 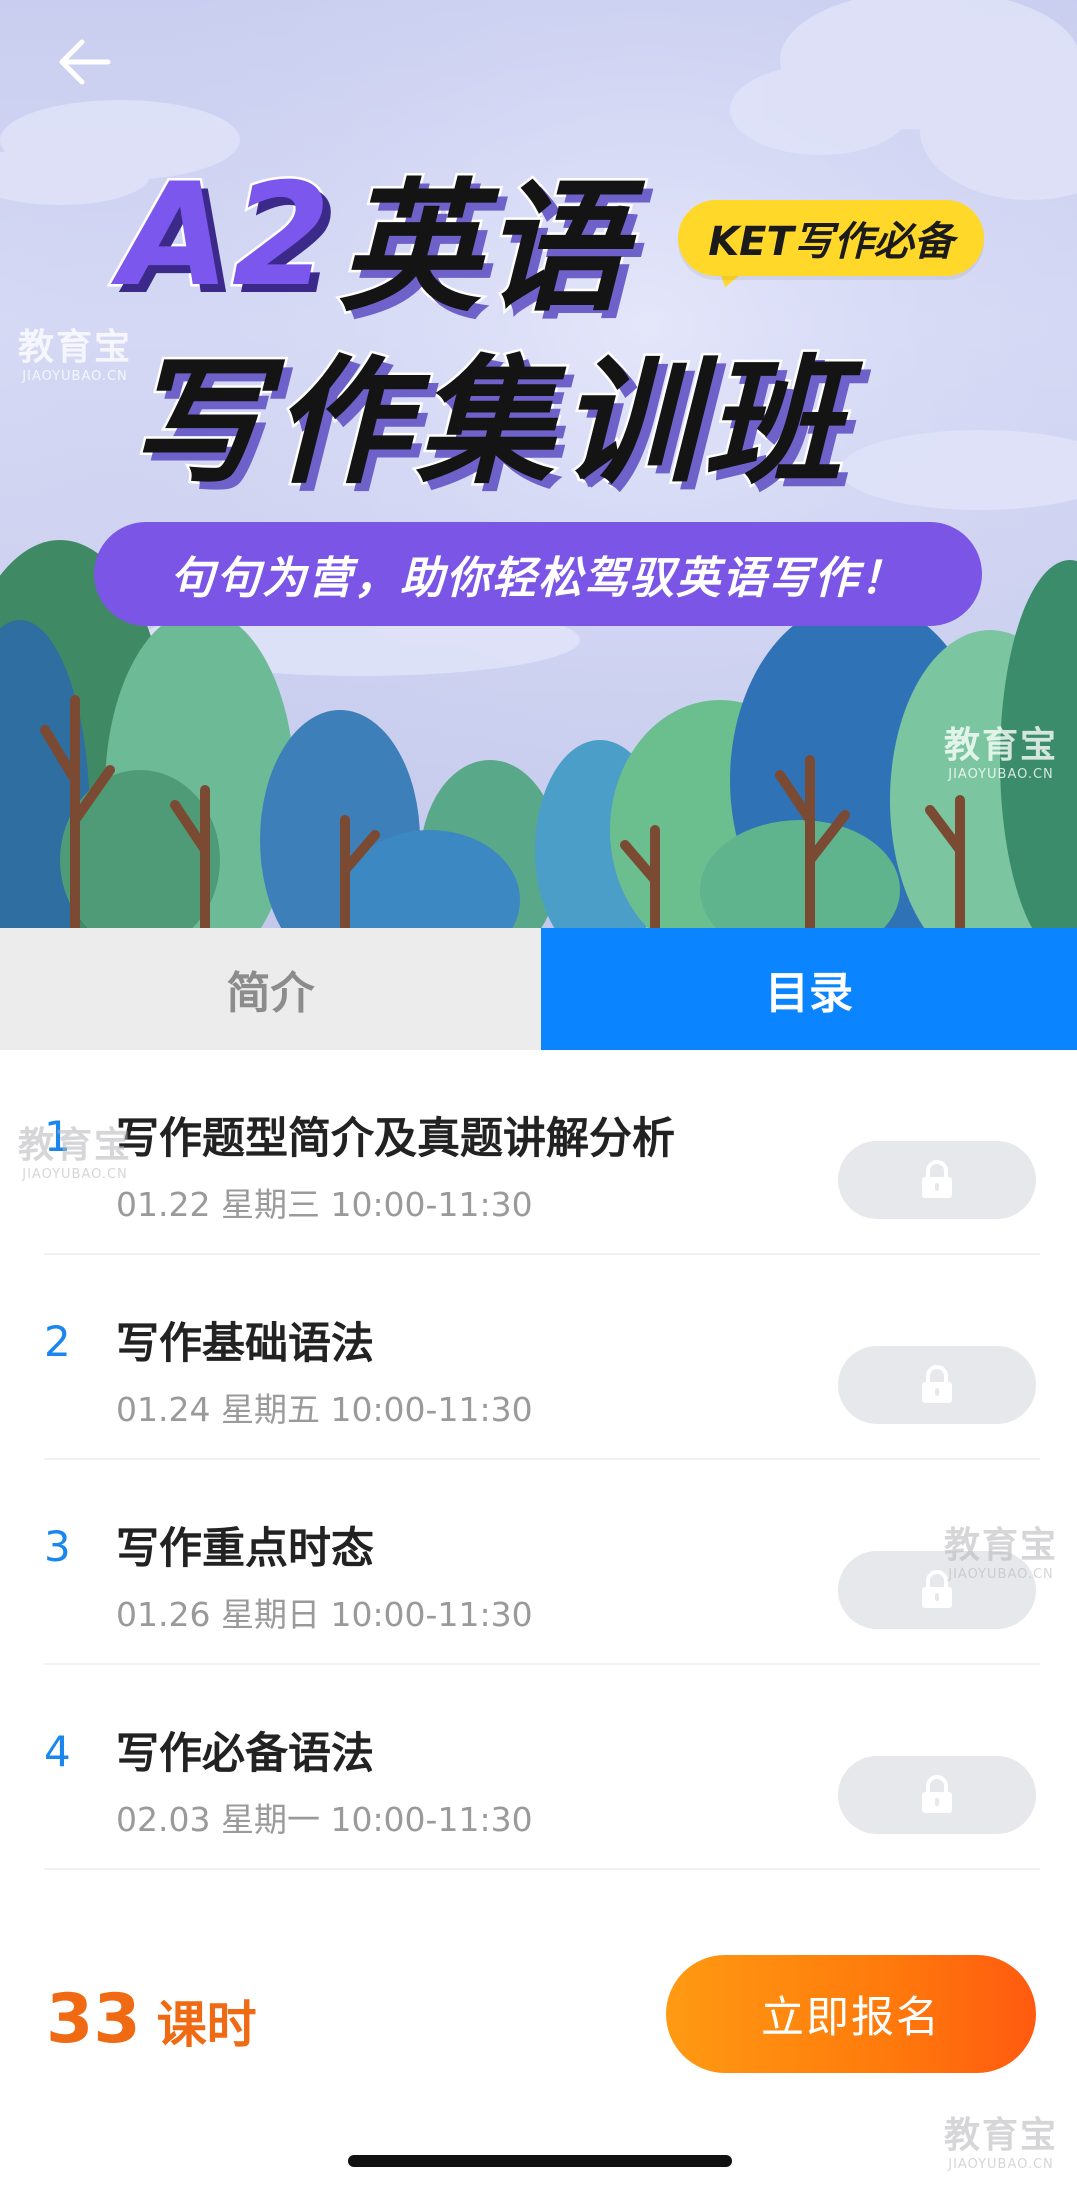 I want to click on lesson-number: 3, so click(x=57, y=1546).